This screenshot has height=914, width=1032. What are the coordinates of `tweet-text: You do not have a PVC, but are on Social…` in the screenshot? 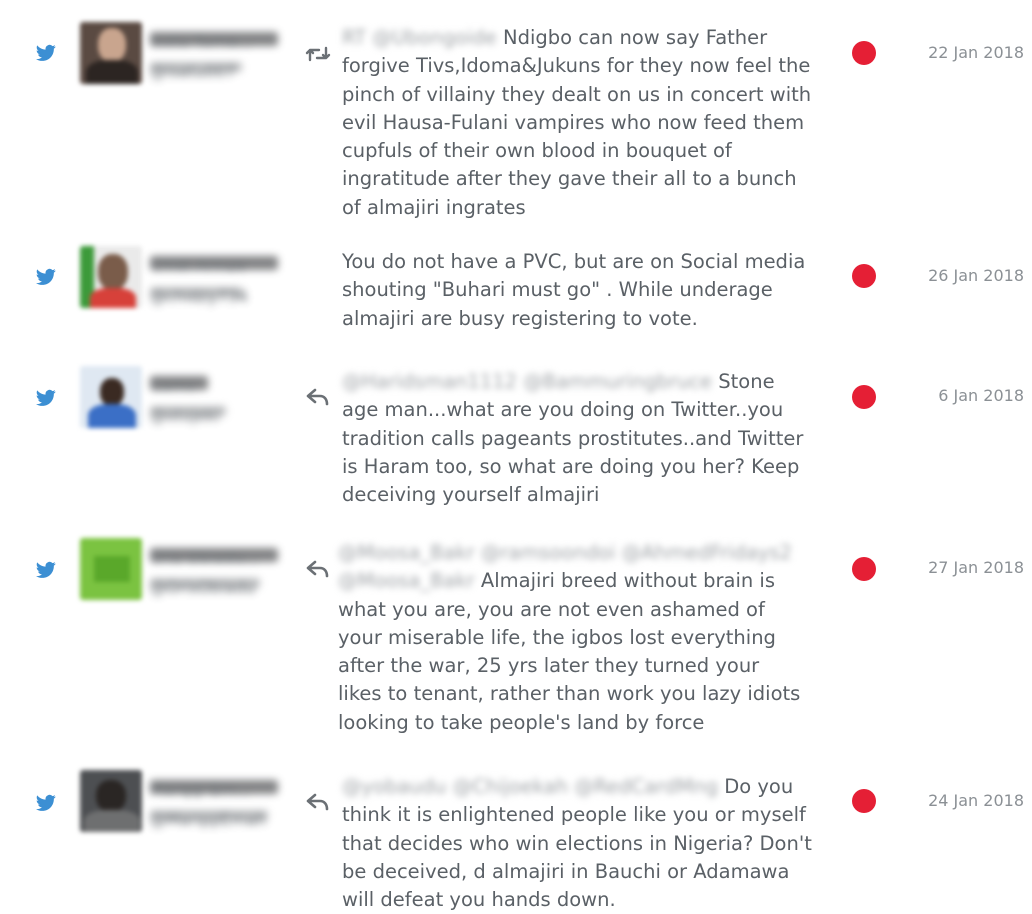 It's located at (577, 290).